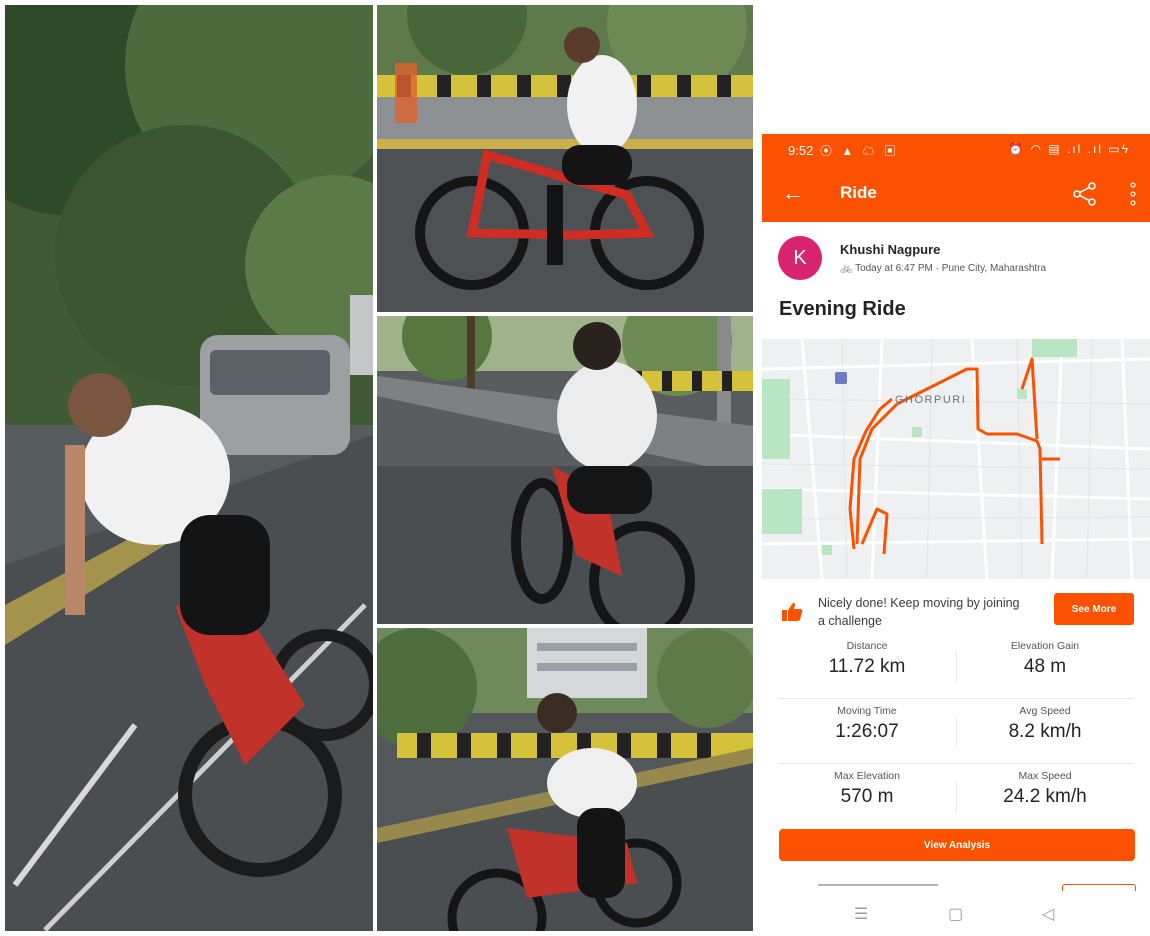 This screenshot has height=936, width=1150. I want to click on menu-icon: ☰, so click(861, 914).